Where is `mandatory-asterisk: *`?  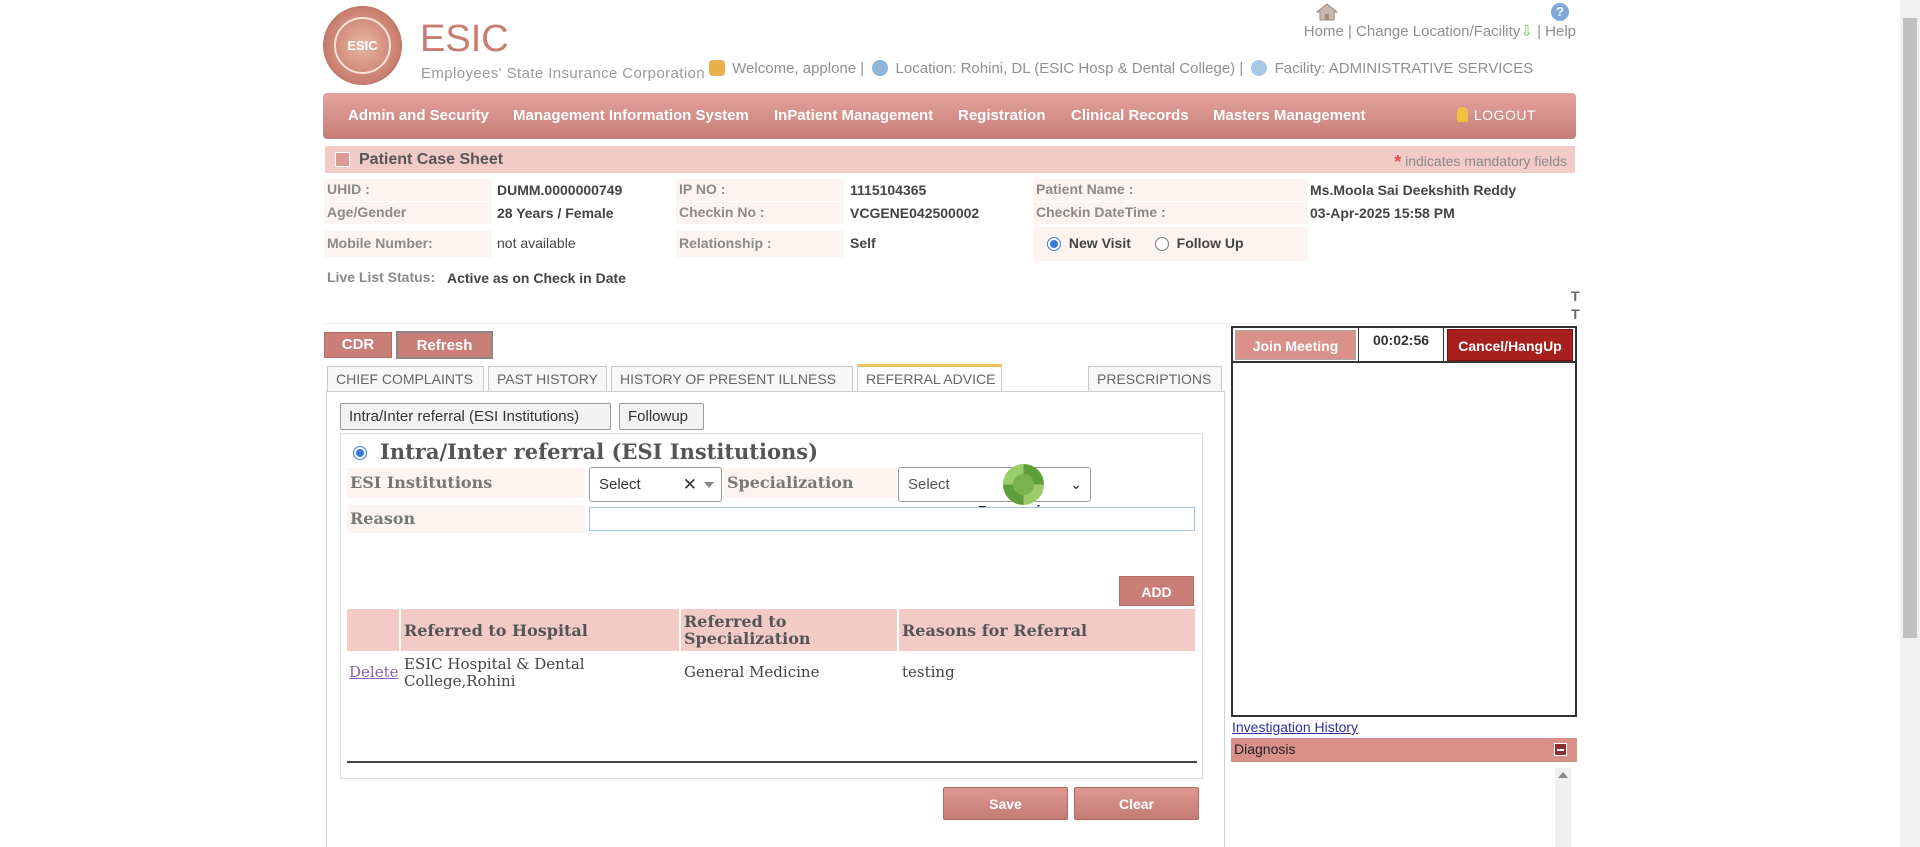
mandatory-asterisk: * is located at coordinates (1398, 162).